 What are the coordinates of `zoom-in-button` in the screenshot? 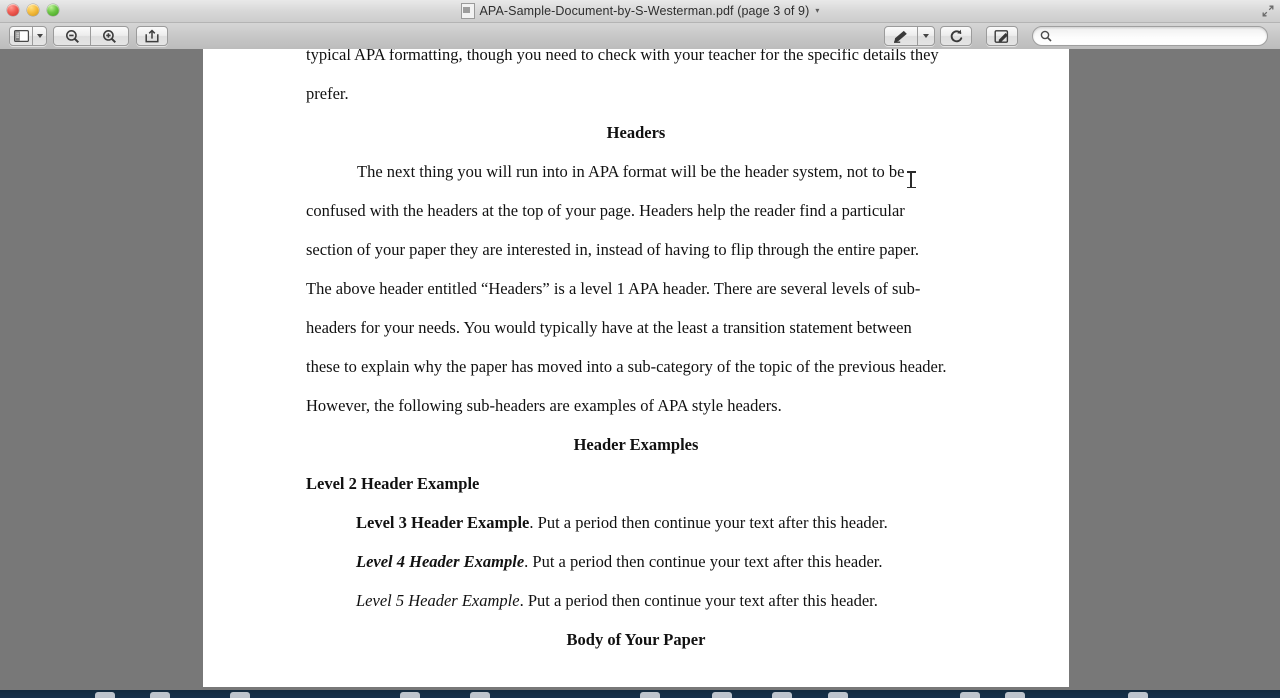 It's located at (109, 36).